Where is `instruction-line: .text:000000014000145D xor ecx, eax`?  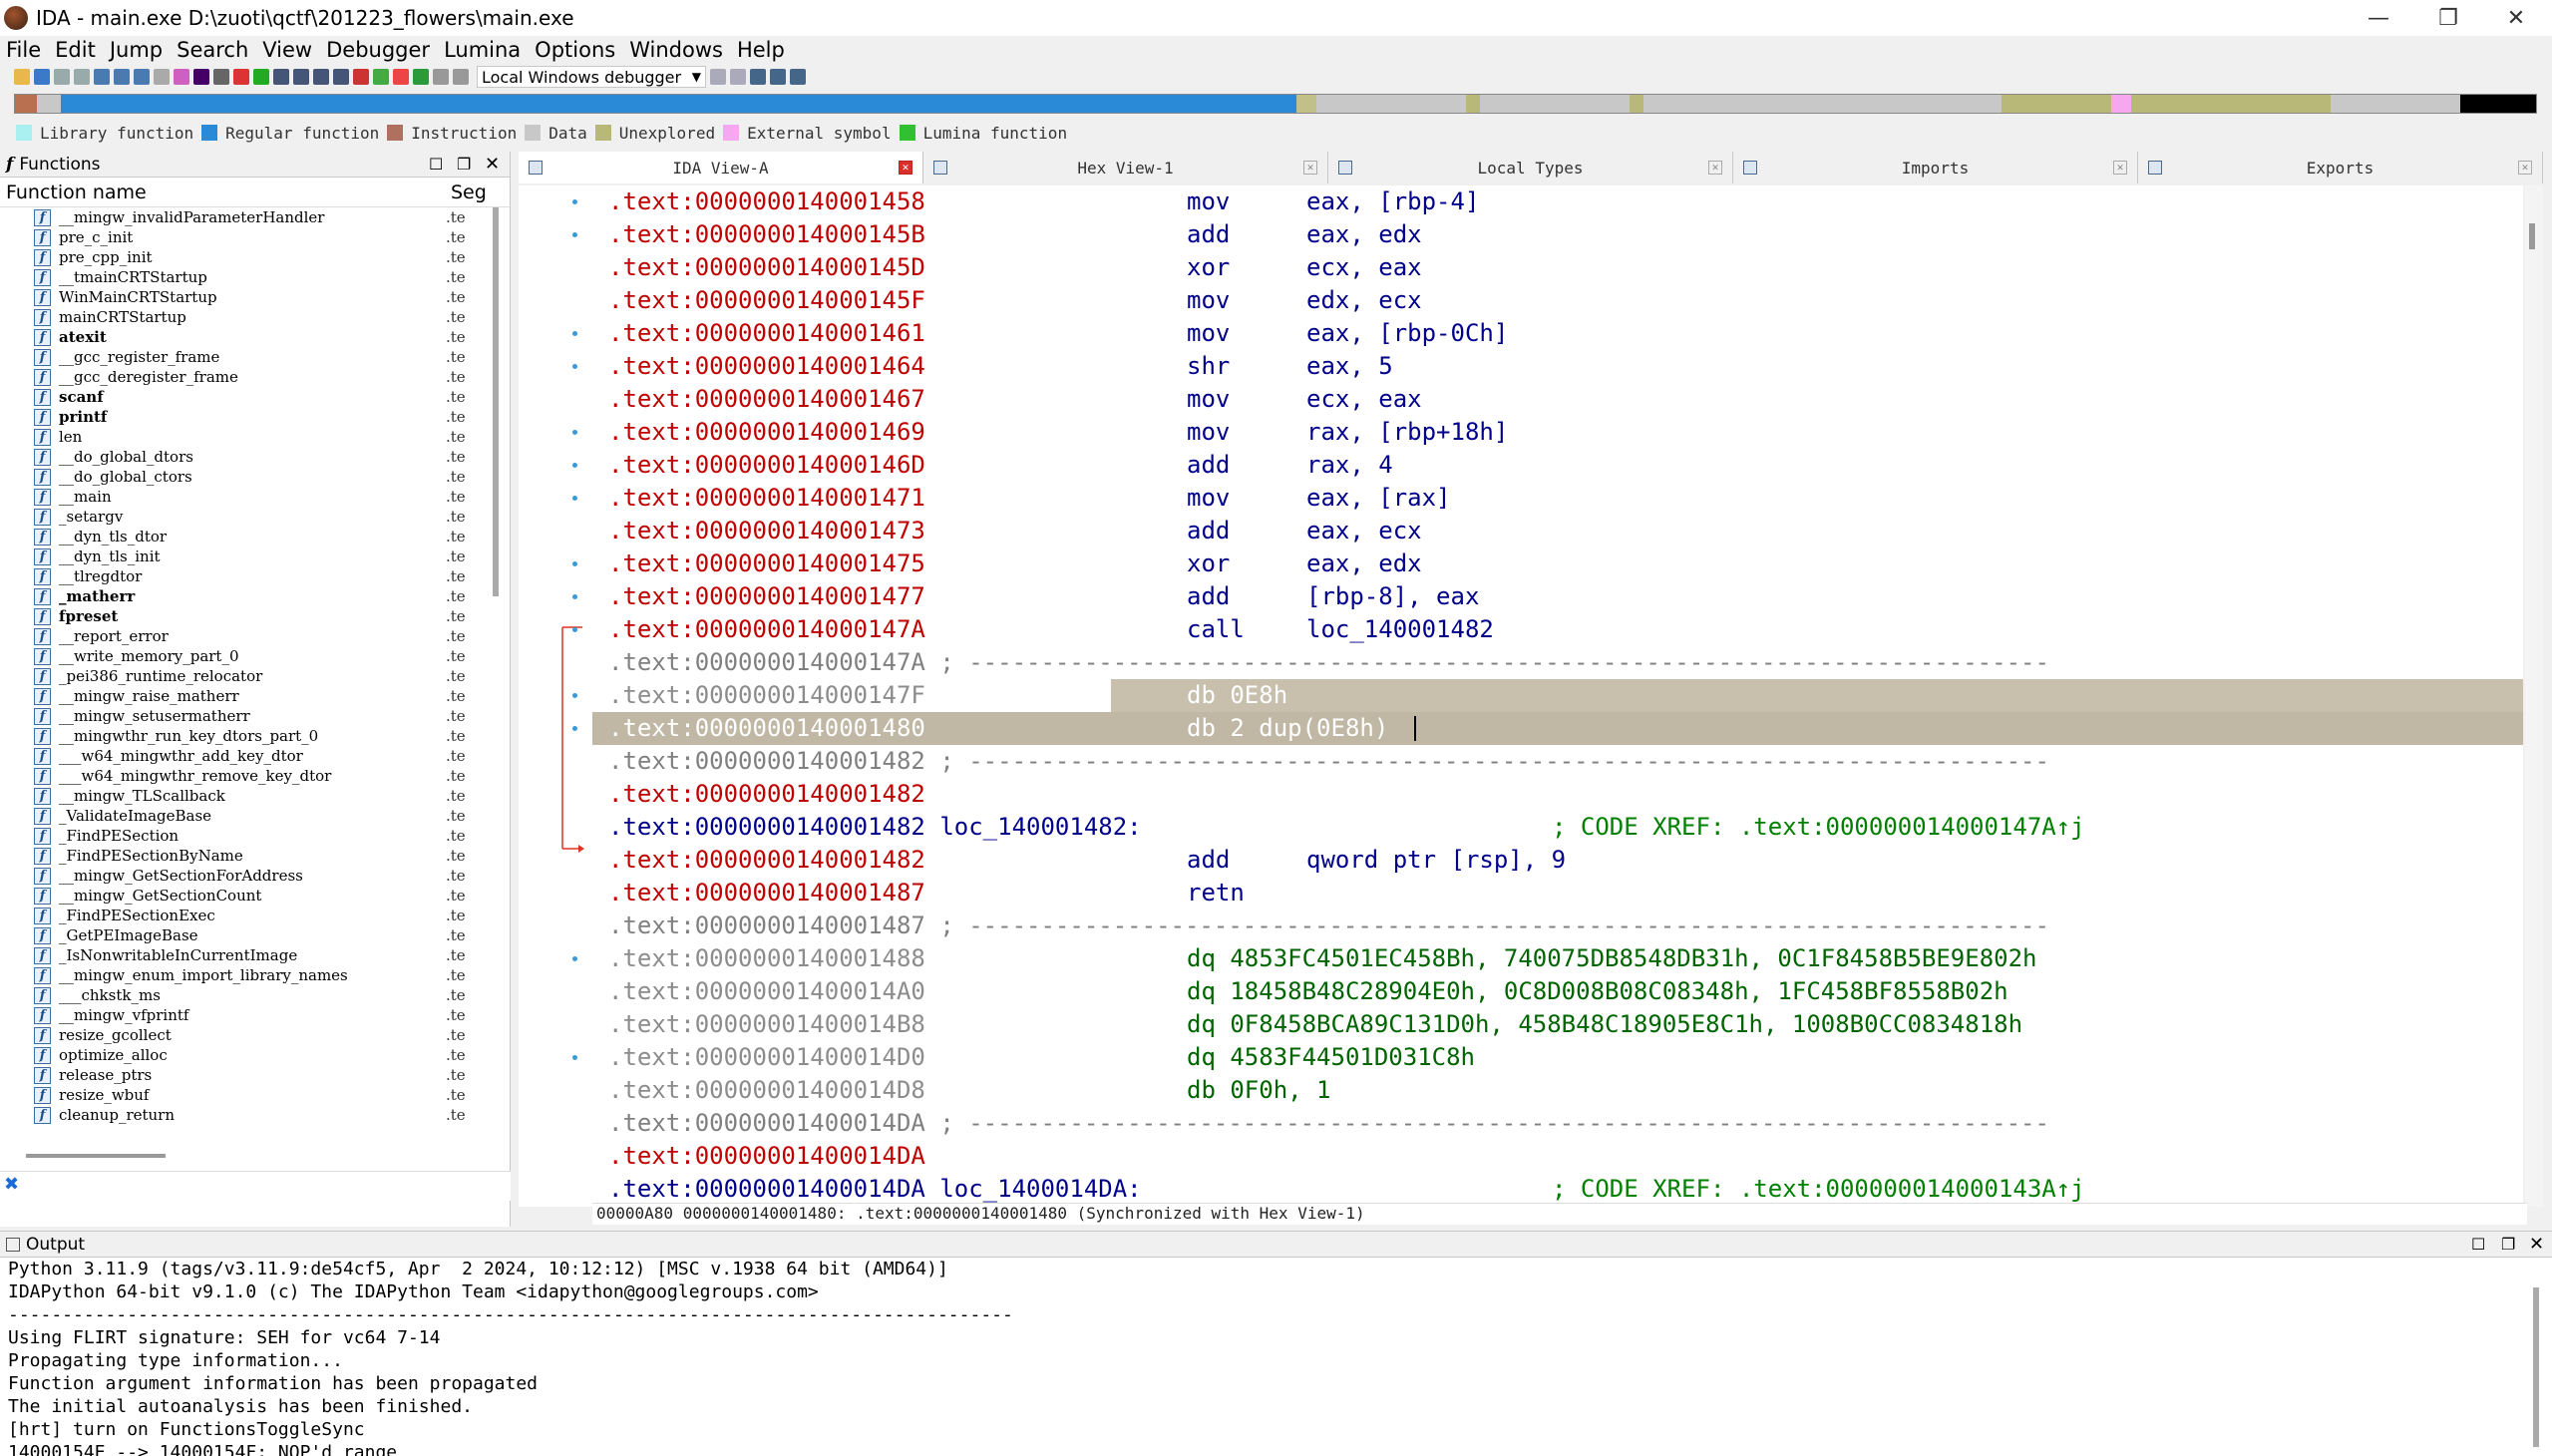 instruction-line: .text:000000014000145D xor ecx, eax is located at coordinates (1557, 267).